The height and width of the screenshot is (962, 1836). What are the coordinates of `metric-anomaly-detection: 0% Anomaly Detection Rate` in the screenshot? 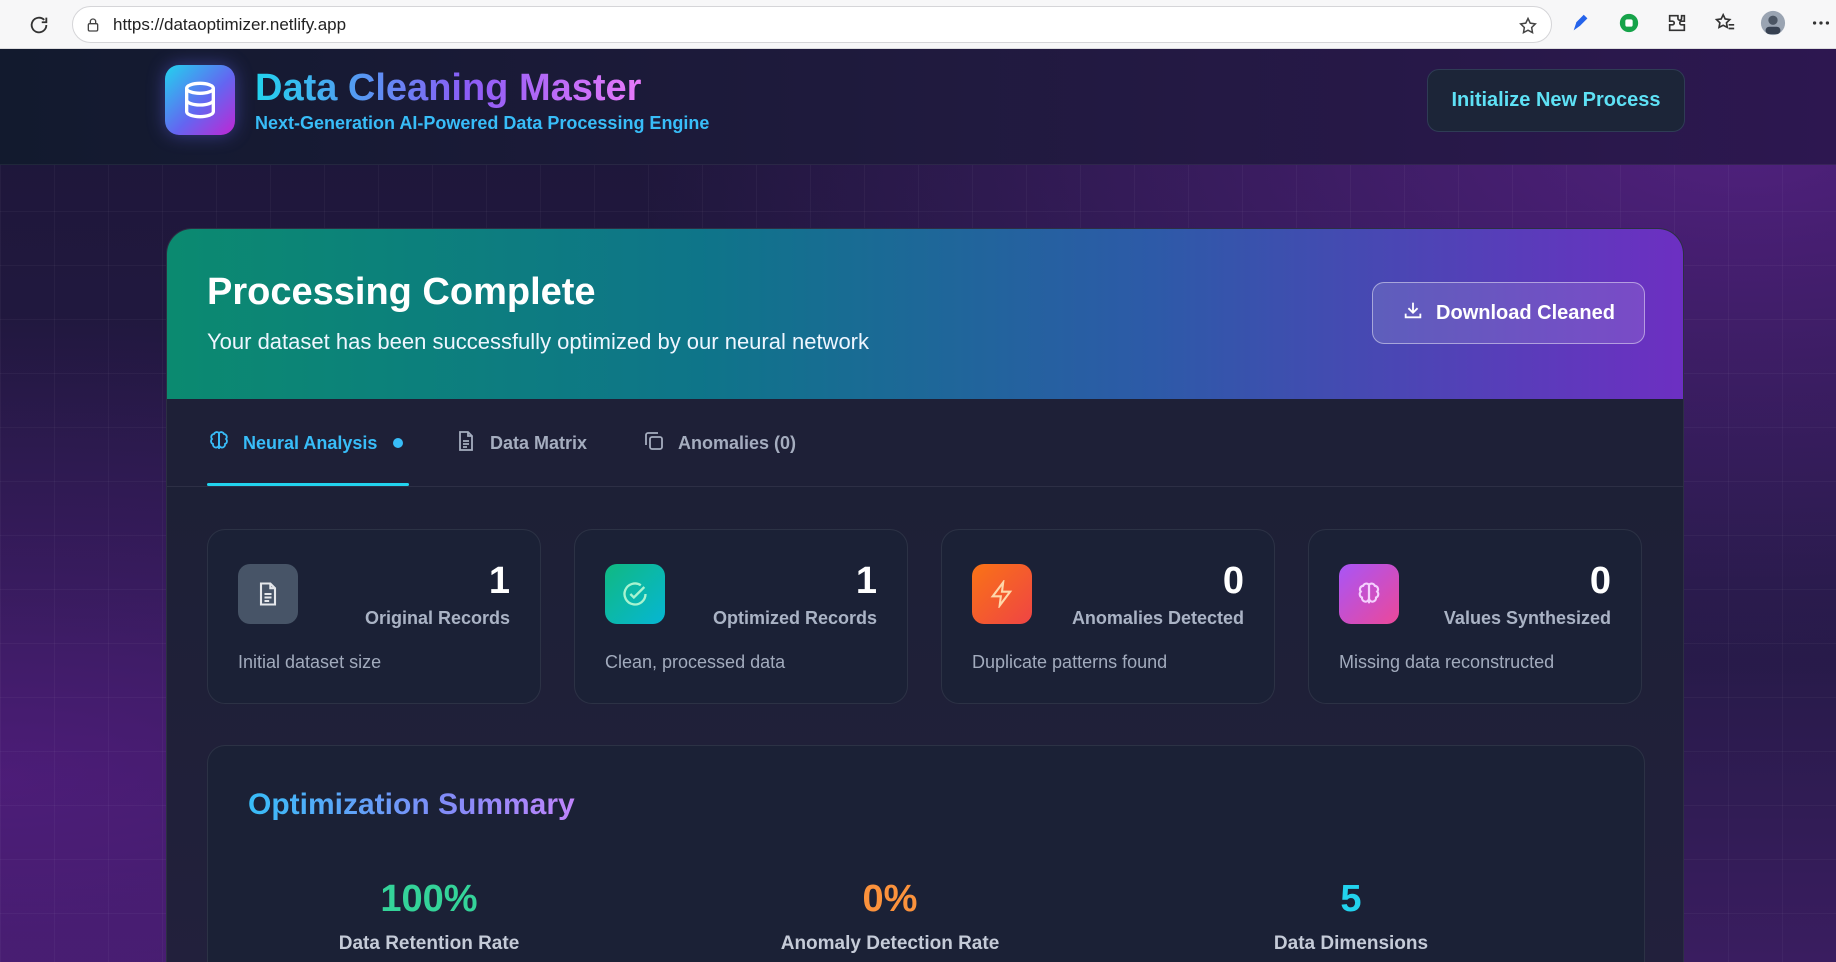 It's located at (890, 916).